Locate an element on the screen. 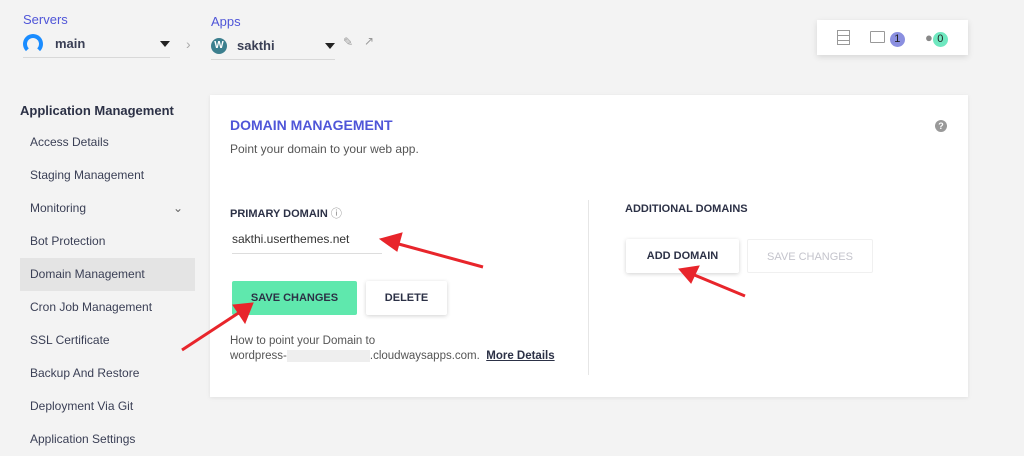 The image size is (1024, 456). arrow-domain-input is located at coordinates (439, 255).